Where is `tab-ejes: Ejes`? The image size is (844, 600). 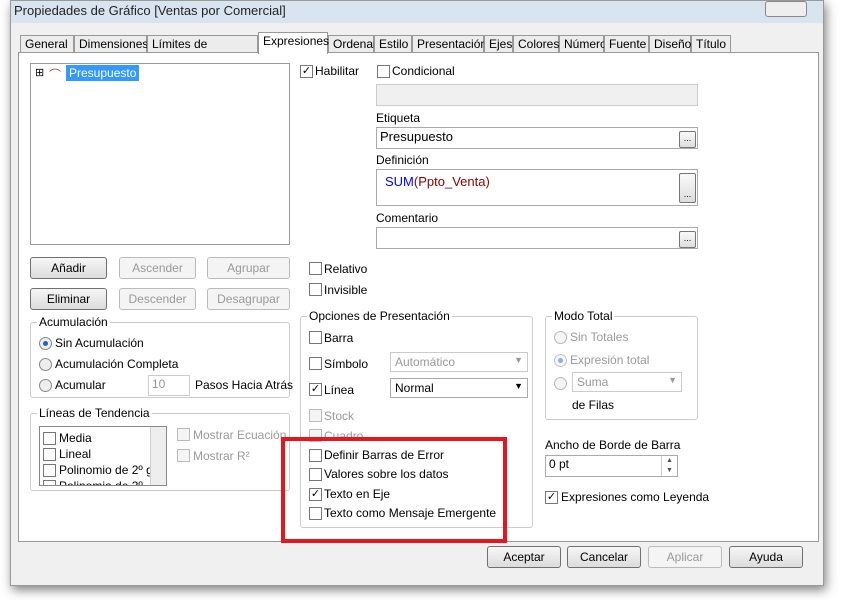 tab-ejes: Ejes is located at coordinates (498, 44).